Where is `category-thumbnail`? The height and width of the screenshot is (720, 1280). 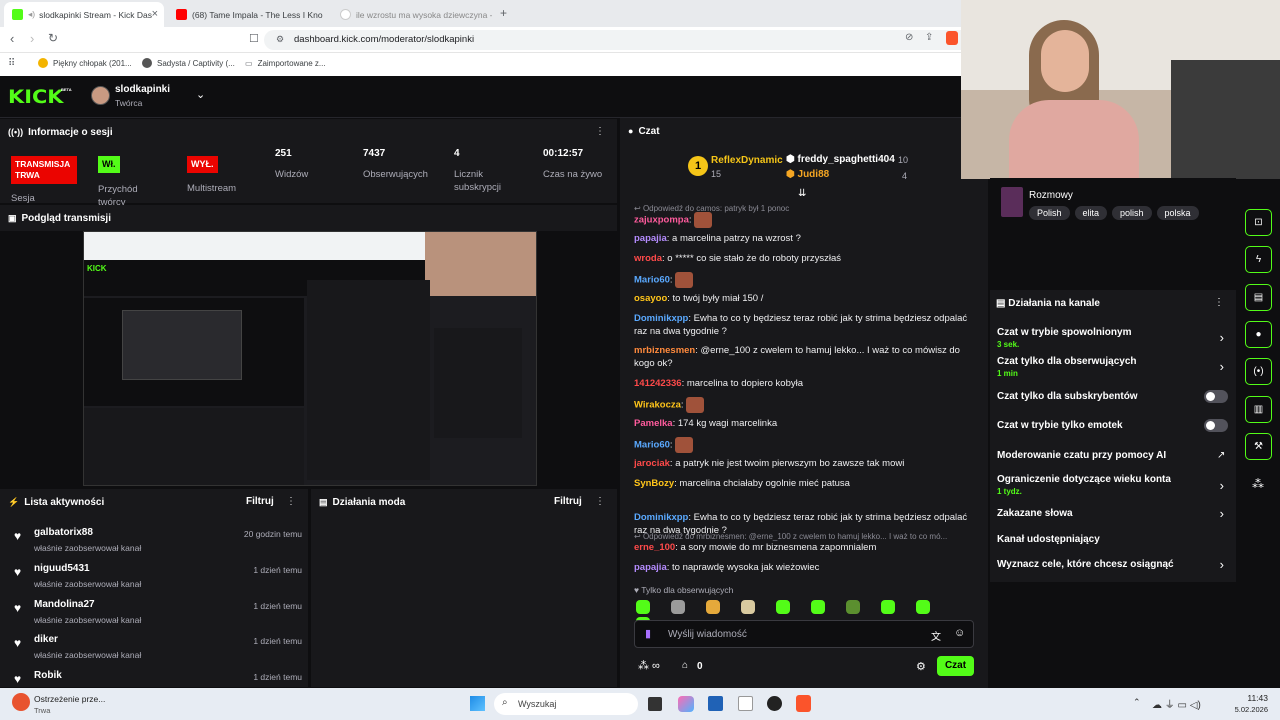
category-thumbnail is located at coordinates (1012, 202).